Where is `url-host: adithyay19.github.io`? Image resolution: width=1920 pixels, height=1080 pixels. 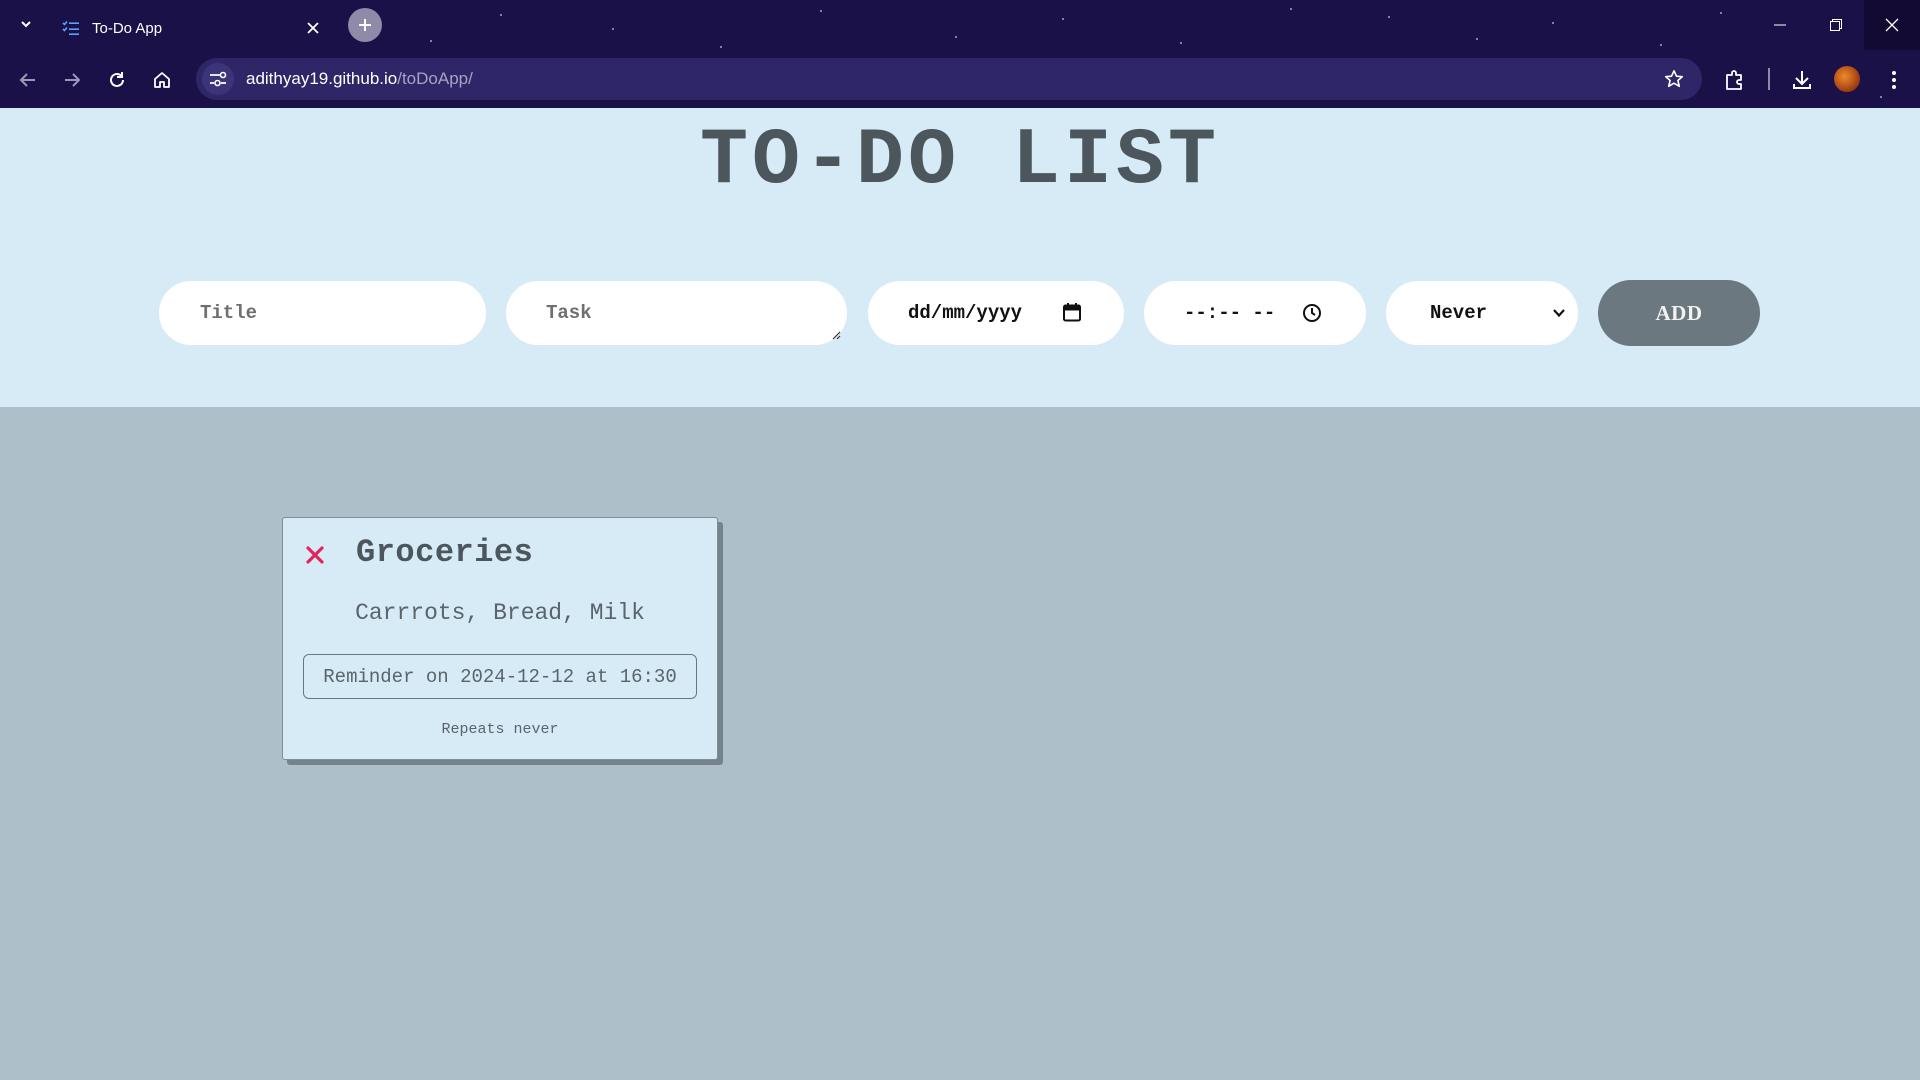
url-host: adithyay19.github.io is located at coordinates (322, 78).